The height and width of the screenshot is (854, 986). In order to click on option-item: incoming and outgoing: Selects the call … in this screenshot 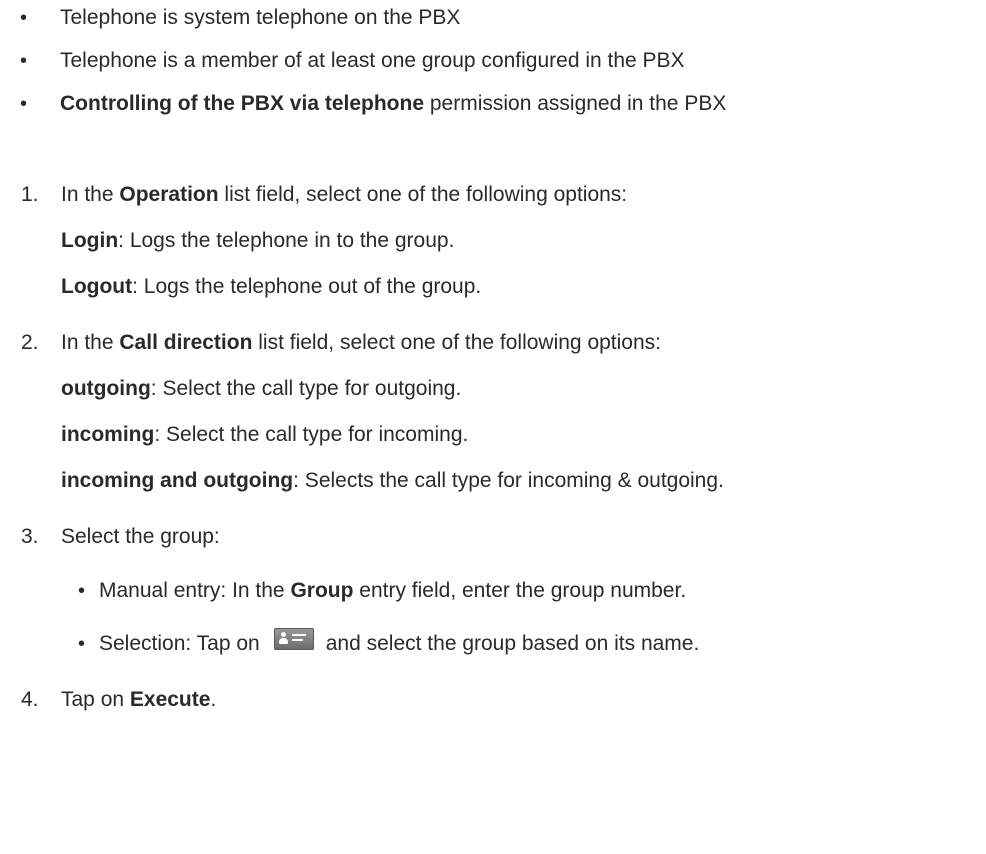, I will do `click(392, 480)`.